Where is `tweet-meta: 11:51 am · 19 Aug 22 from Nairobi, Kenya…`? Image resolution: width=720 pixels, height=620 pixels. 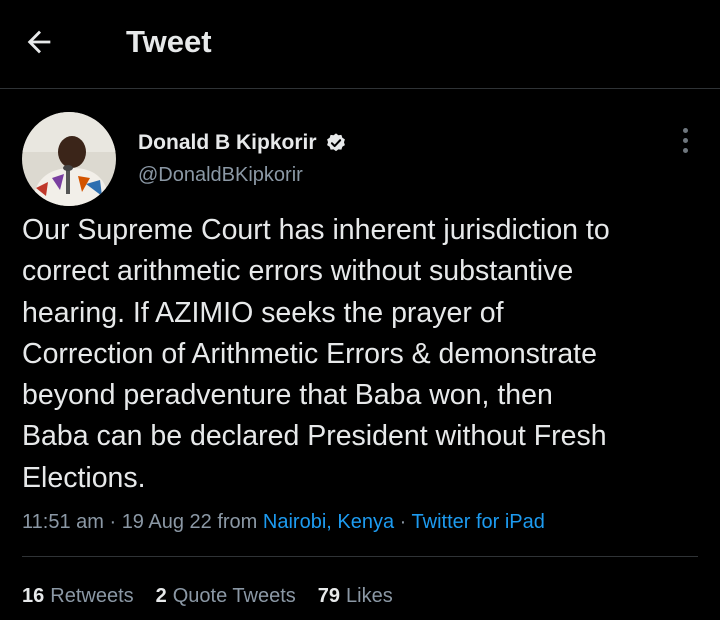
tweet-meta: 11:51 am · 19 Aug 22 from Nairobi, Kenya… is located at coordinates (283, 522).